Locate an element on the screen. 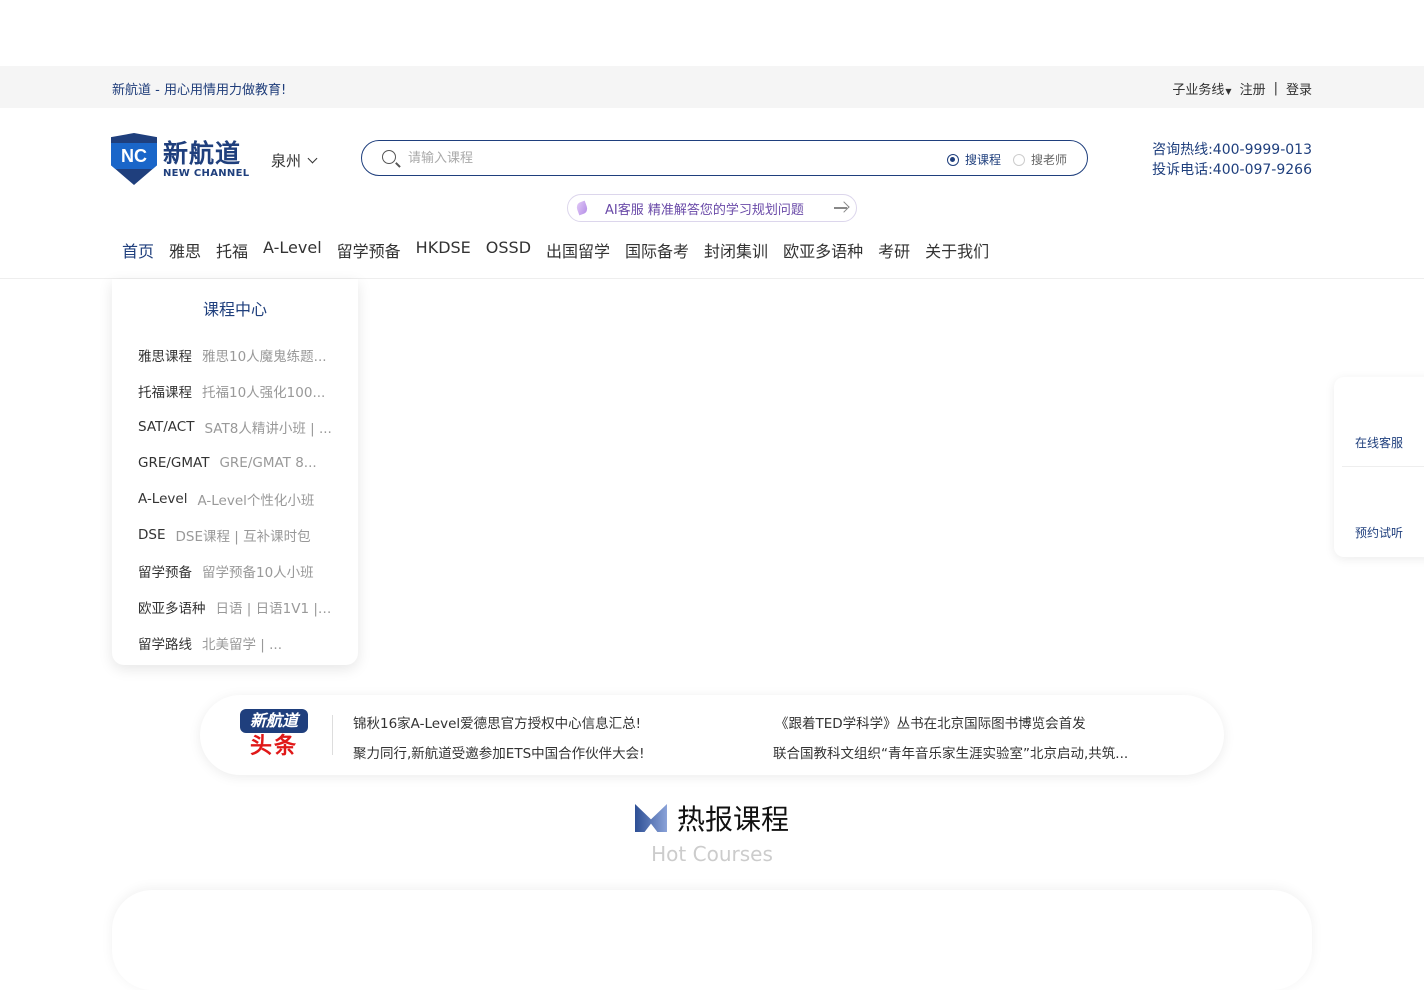 This screenshot has height=990, width=1424. chevron-down-icon is located at coordinates (312, 158).